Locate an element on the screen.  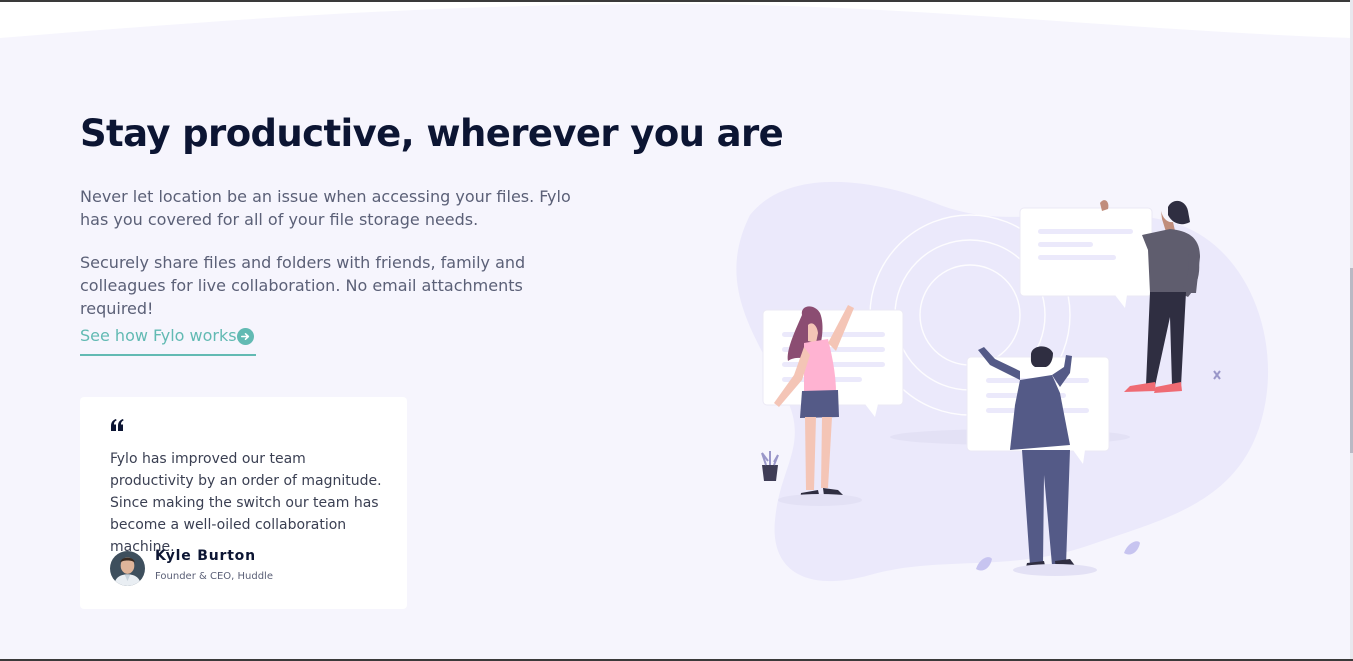
author-name: Kyle Burton is located at coordinates (205, 556).